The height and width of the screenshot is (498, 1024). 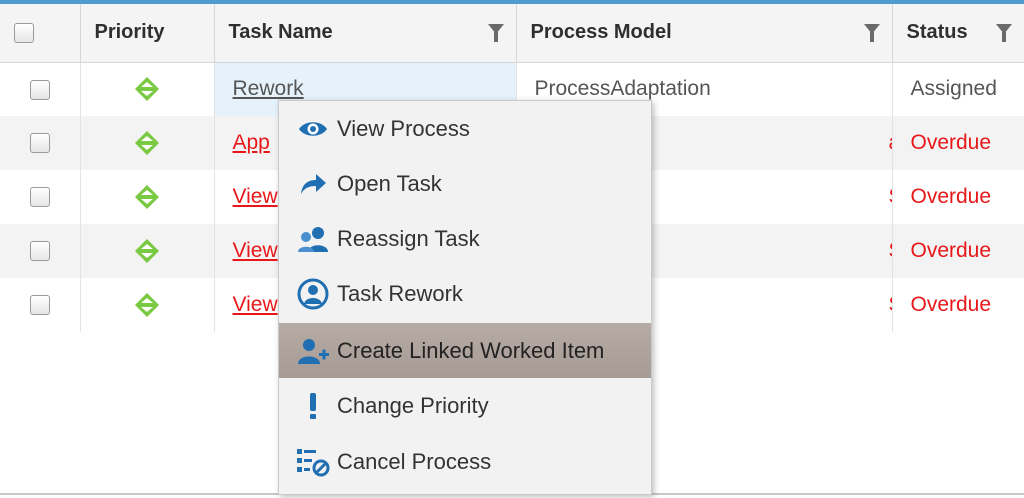 What do you see at coordinates (313, 184) in the screenshot?
I see `share-arrow-icon` at bounding box center [313, 184].